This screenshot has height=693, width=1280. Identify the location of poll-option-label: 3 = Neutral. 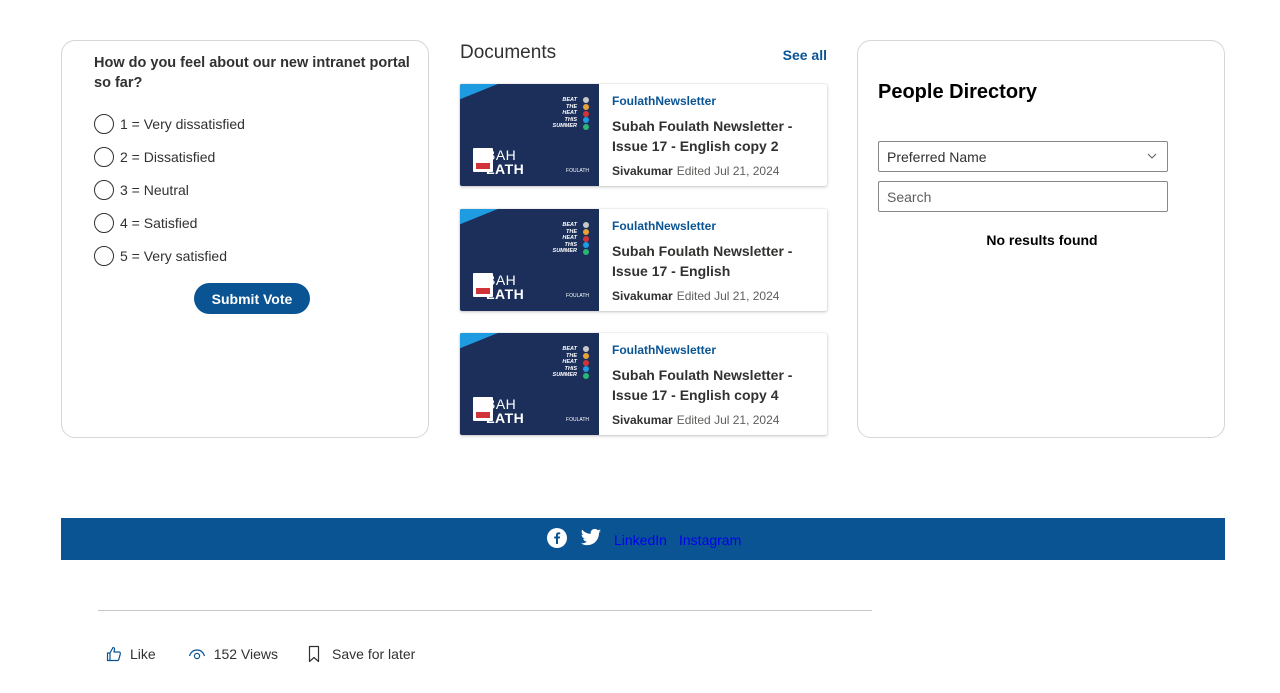
(154, 189).